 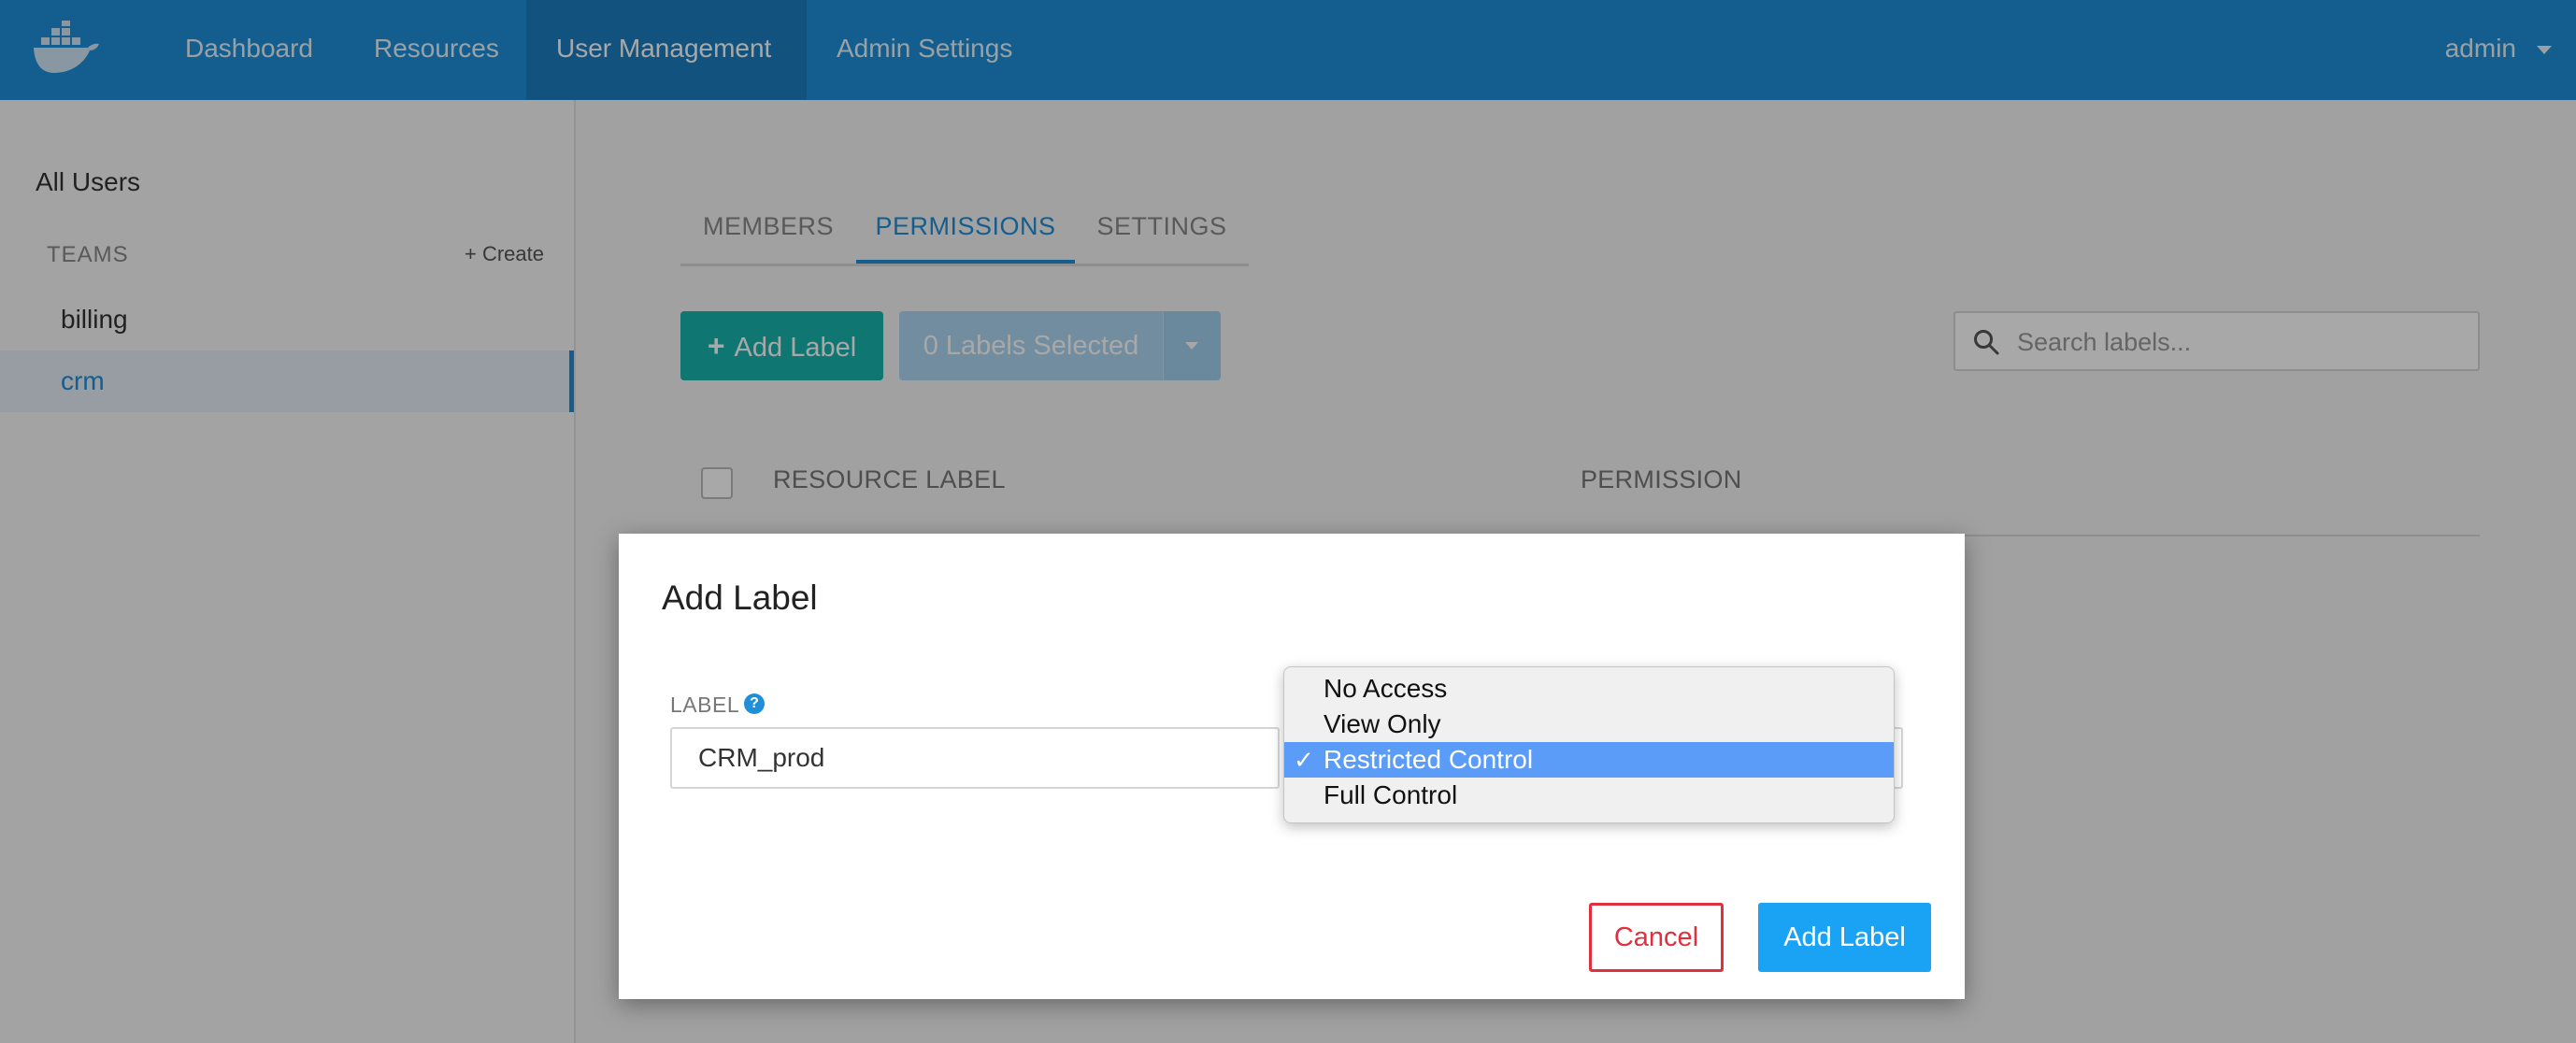 What do you see at coordinates (1386, 688) in the screenshot?
I see `option-label: No Access` at bounding box center [1386, 688].